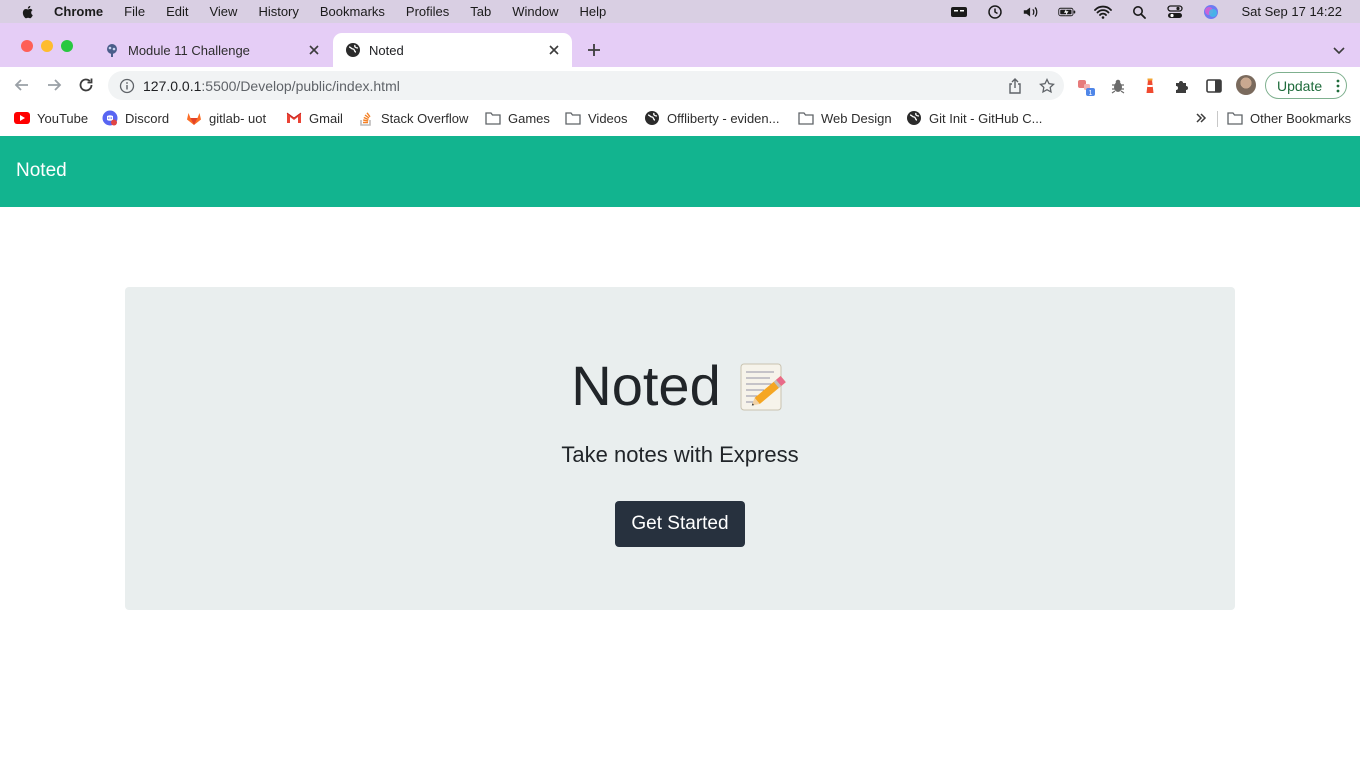 The height and width of the screenshot is (768, 1360). What do you see at coordinates (1091, 93) in the screenshot?
I see `extension-badge: 1` at bounding box center [1091, 93].